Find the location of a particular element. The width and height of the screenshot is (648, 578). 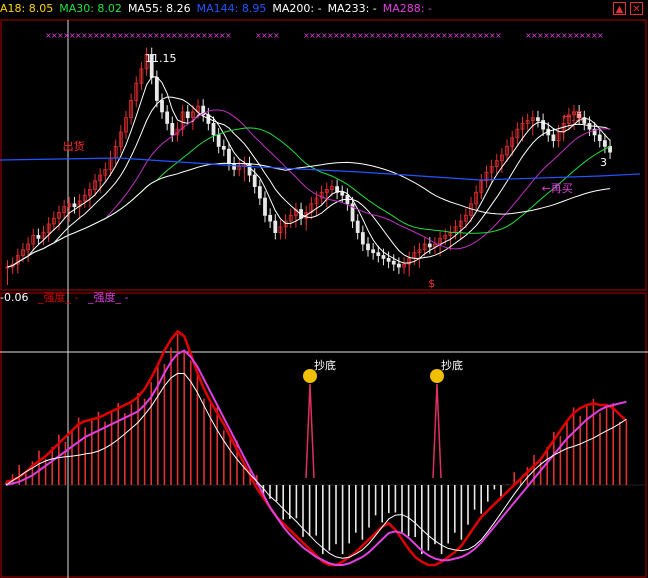

ma-legend-item: MA233: - is located at coordinates (352, 8).